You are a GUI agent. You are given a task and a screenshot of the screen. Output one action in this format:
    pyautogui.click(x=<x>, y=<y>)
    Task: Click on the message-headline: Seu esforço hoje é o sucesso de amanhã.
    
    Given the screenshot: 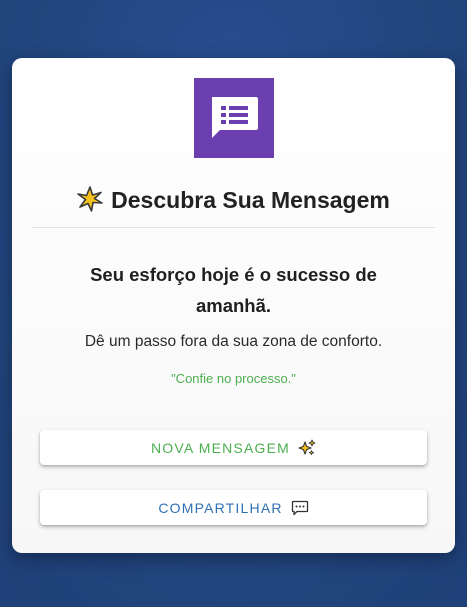 What is the action you would take?
    pyautogui.click(x=233, y=290)
    